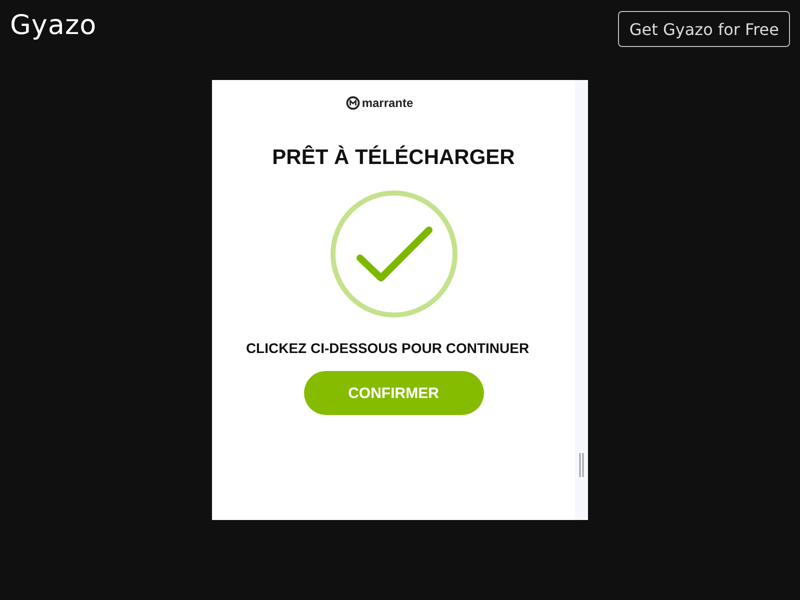  I want to click on checkmark-icon, so click(394, 254).